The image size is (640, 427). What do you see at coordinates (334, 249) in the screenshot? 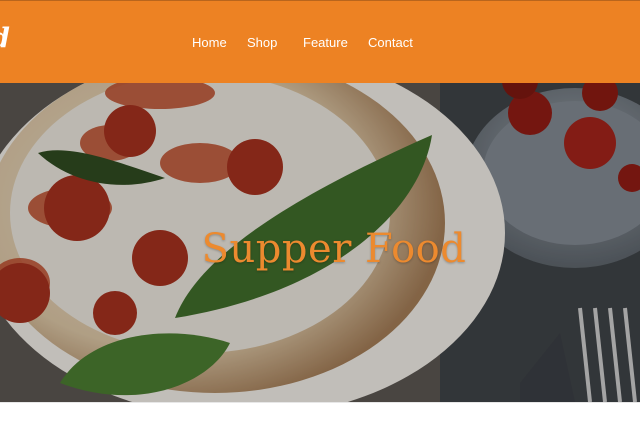
I see `hero-title: Supper Food` at bounding box center [334, 249].